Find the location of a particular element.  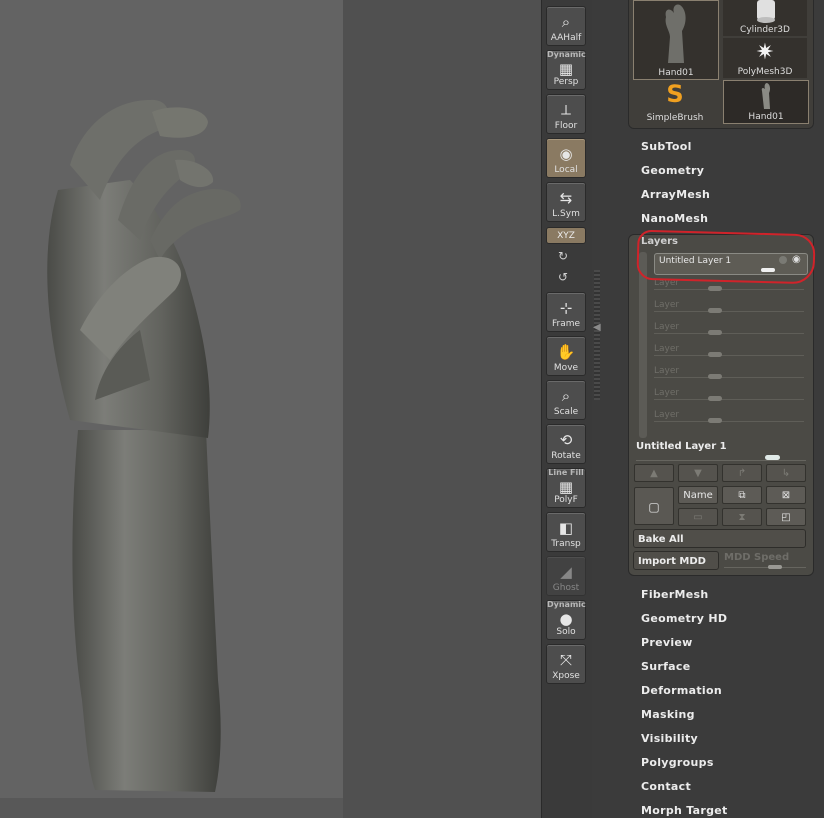

menu-geometry-hd: Geometry HD is located at coordinates (684, 618).